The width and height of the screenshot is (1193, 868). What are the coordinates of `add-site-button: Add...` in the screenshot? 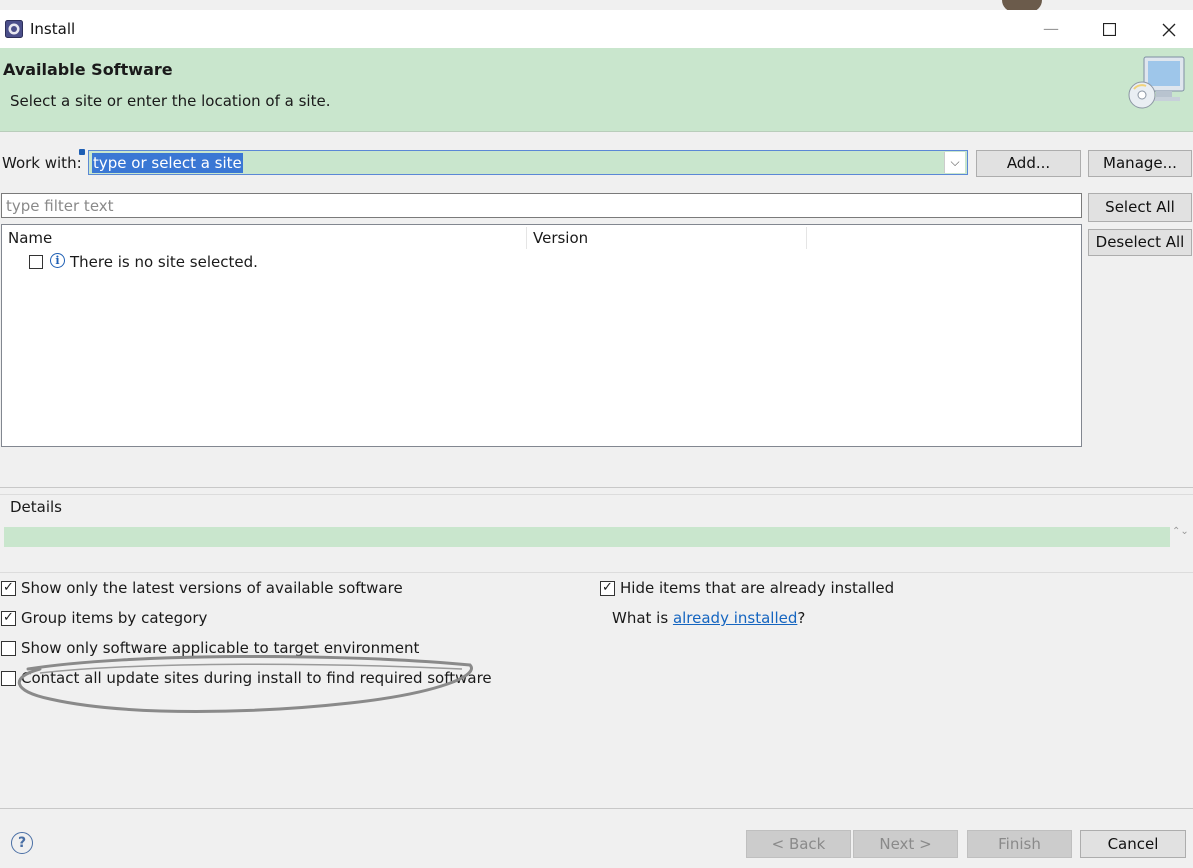 It's located at (1028, 163).